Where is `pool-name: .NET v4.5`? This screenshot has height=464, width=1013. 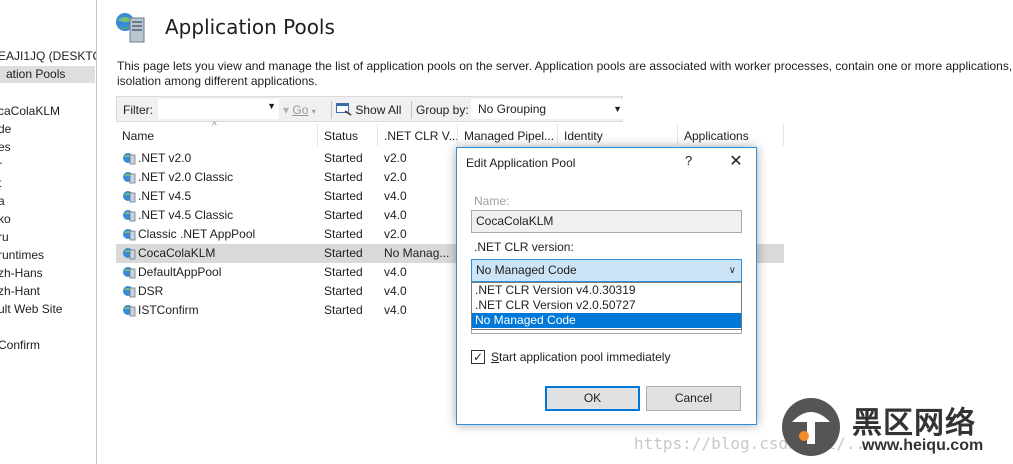
pool-name: .NET v4.5 is located at coordinates (165, 196).